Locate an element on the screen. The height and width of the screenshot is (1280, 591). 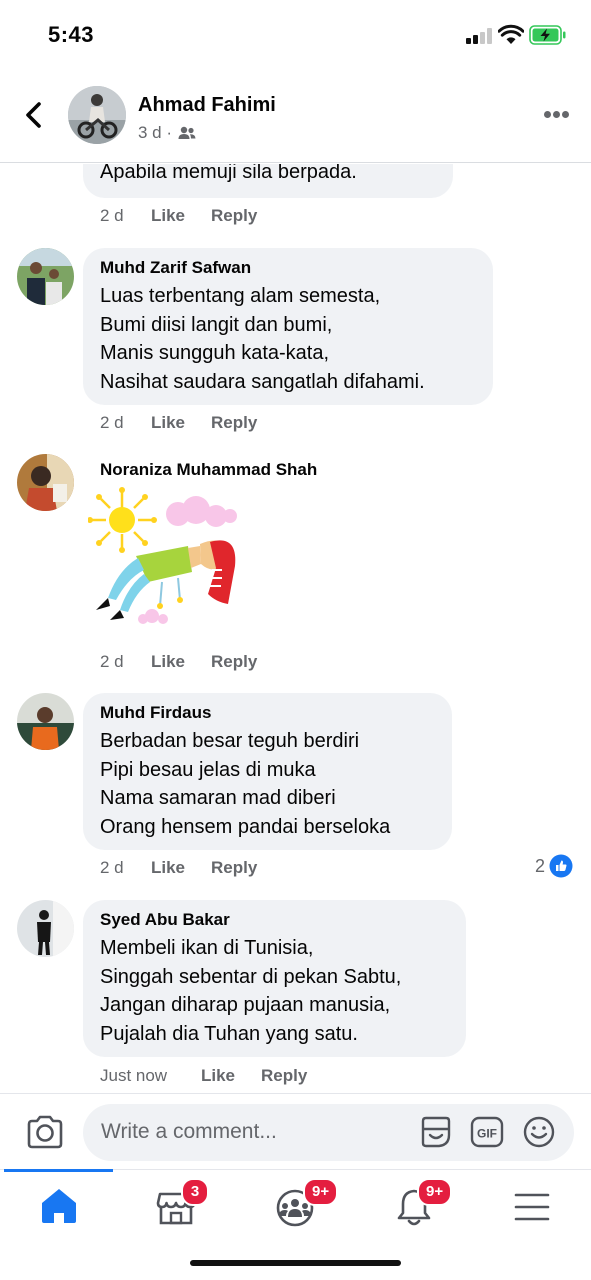
back-chevron-icon is located at coordinates (34, 115).